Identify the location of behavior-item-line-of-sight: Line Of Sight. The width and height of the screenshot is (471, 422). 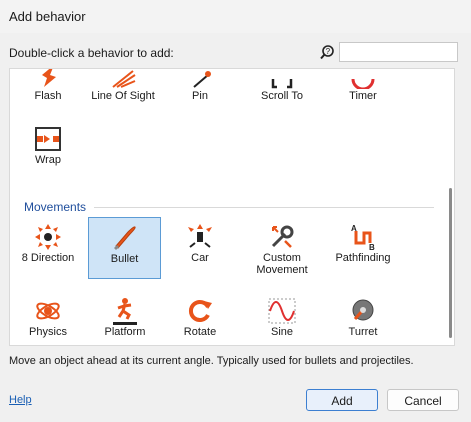
(123, 93).